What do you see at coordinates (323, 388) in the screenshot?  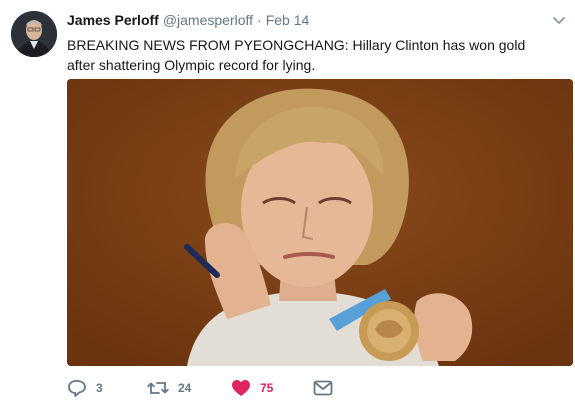 I see `envelope-icon` at bounding box center [323, 388].